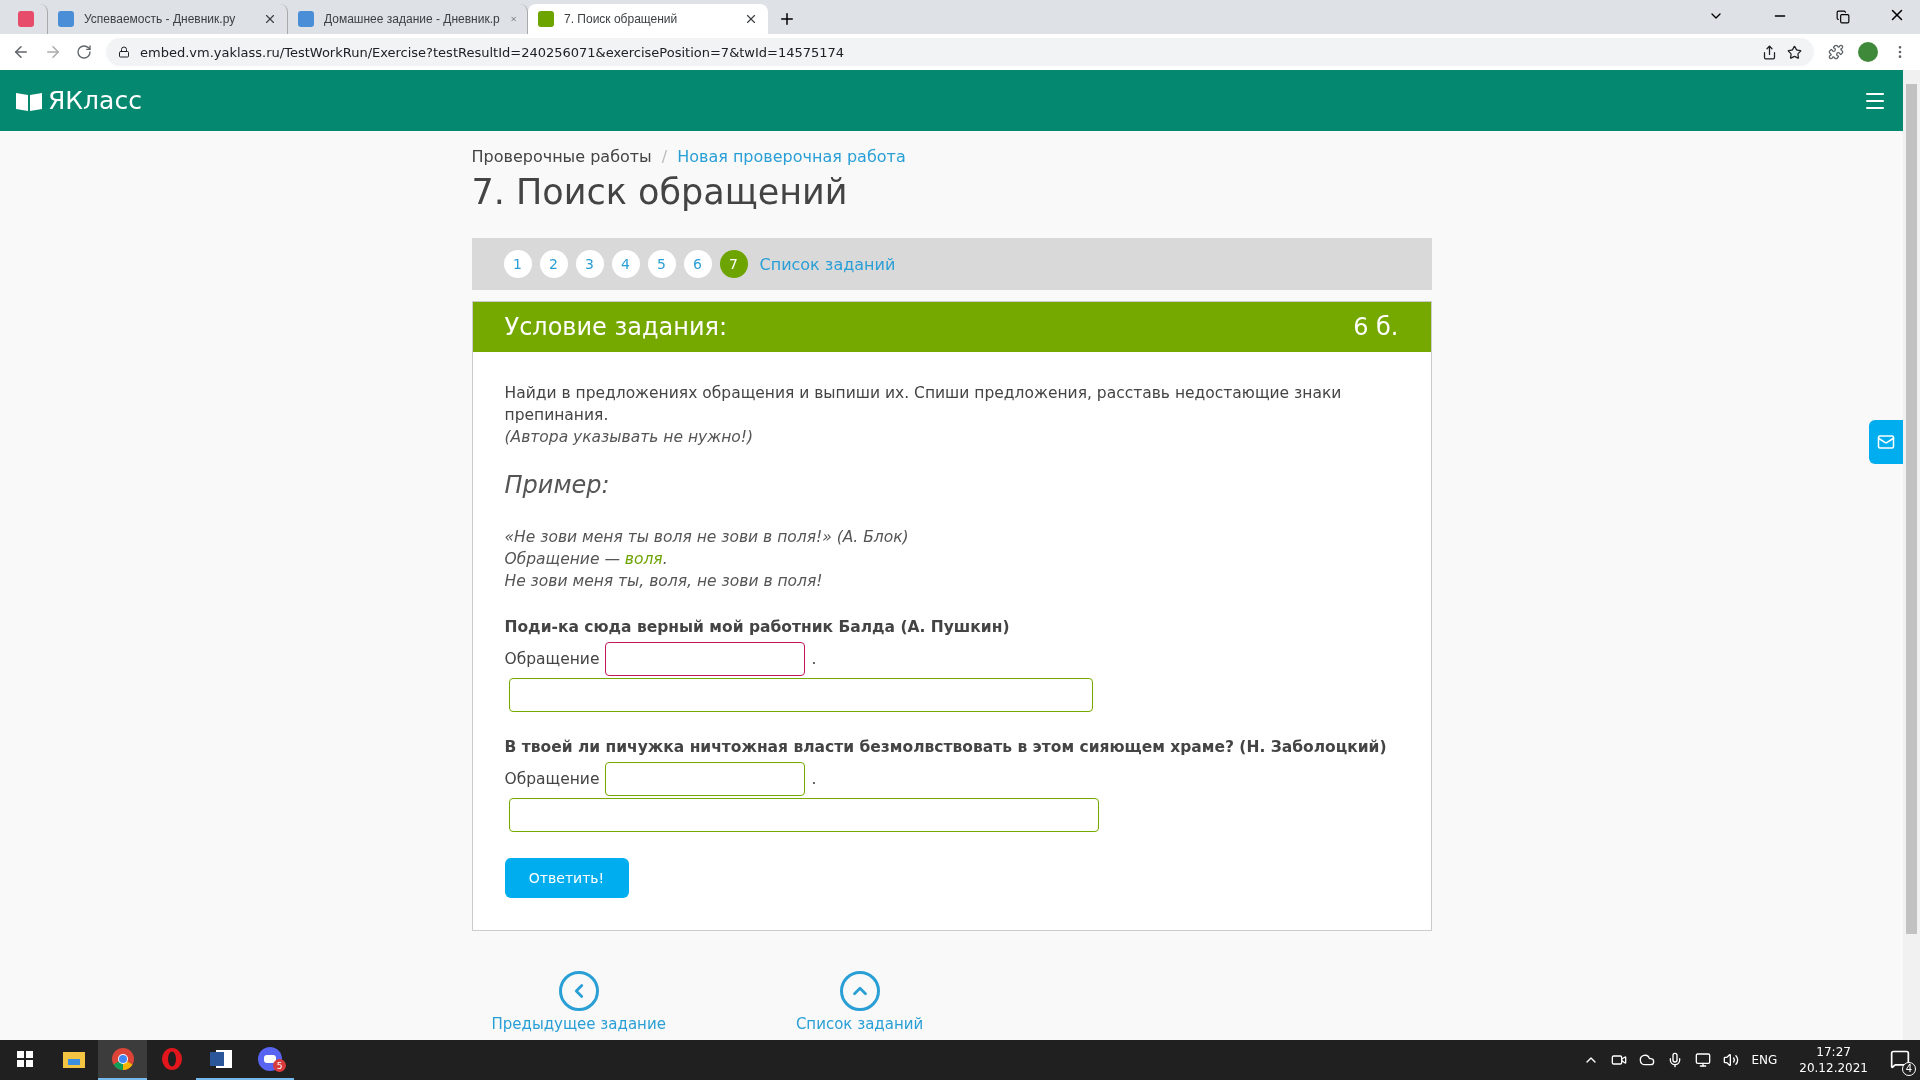 The width and height of the screenshot is (1920, 1080). I want to click on question-sentence: В твоей ли пичужка ничтожная власти безмолвствовать в этом сияющем храме? (Н. Заболоцкий), so click(946, 747).